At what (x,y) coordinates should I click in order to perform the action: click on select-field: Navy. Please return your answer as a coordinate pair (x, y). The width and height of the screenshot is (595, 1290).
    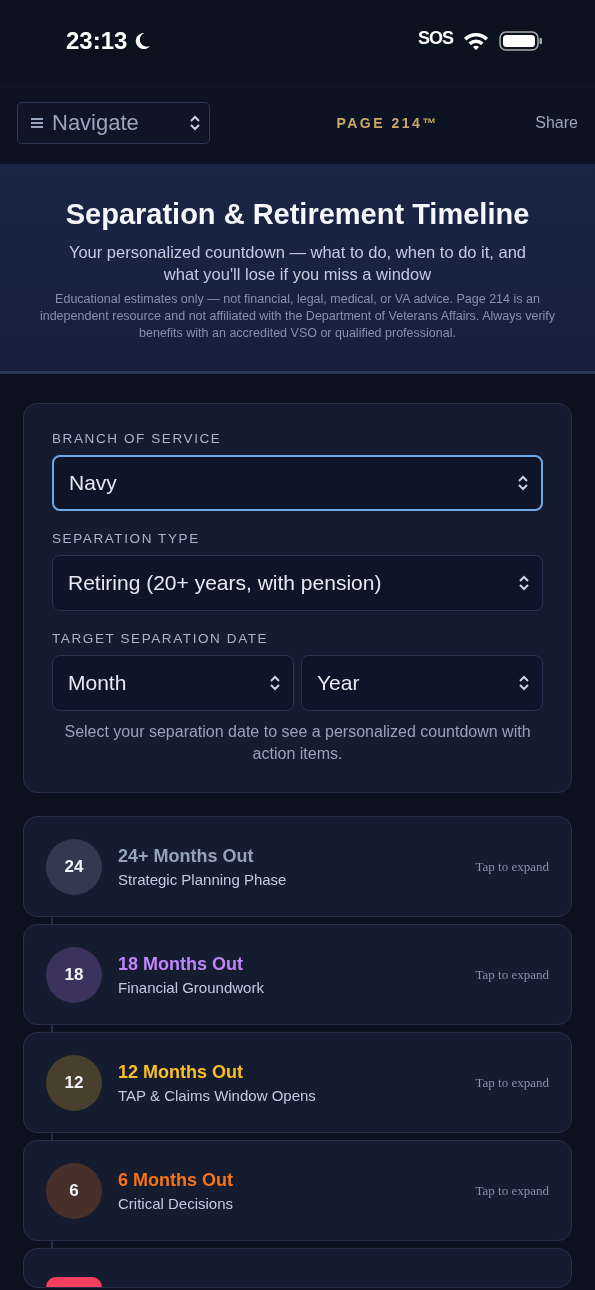
    Looking at the image, I should click on (297, 483).